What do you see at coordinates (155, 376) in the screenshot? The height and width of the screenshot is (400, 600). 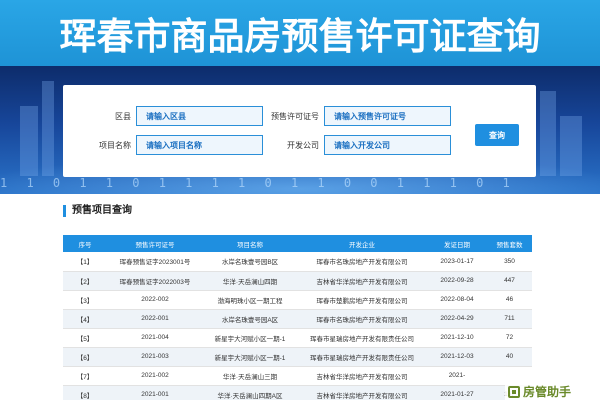 I see `table-cell: 2021-002` at bounding box center [155, 376].